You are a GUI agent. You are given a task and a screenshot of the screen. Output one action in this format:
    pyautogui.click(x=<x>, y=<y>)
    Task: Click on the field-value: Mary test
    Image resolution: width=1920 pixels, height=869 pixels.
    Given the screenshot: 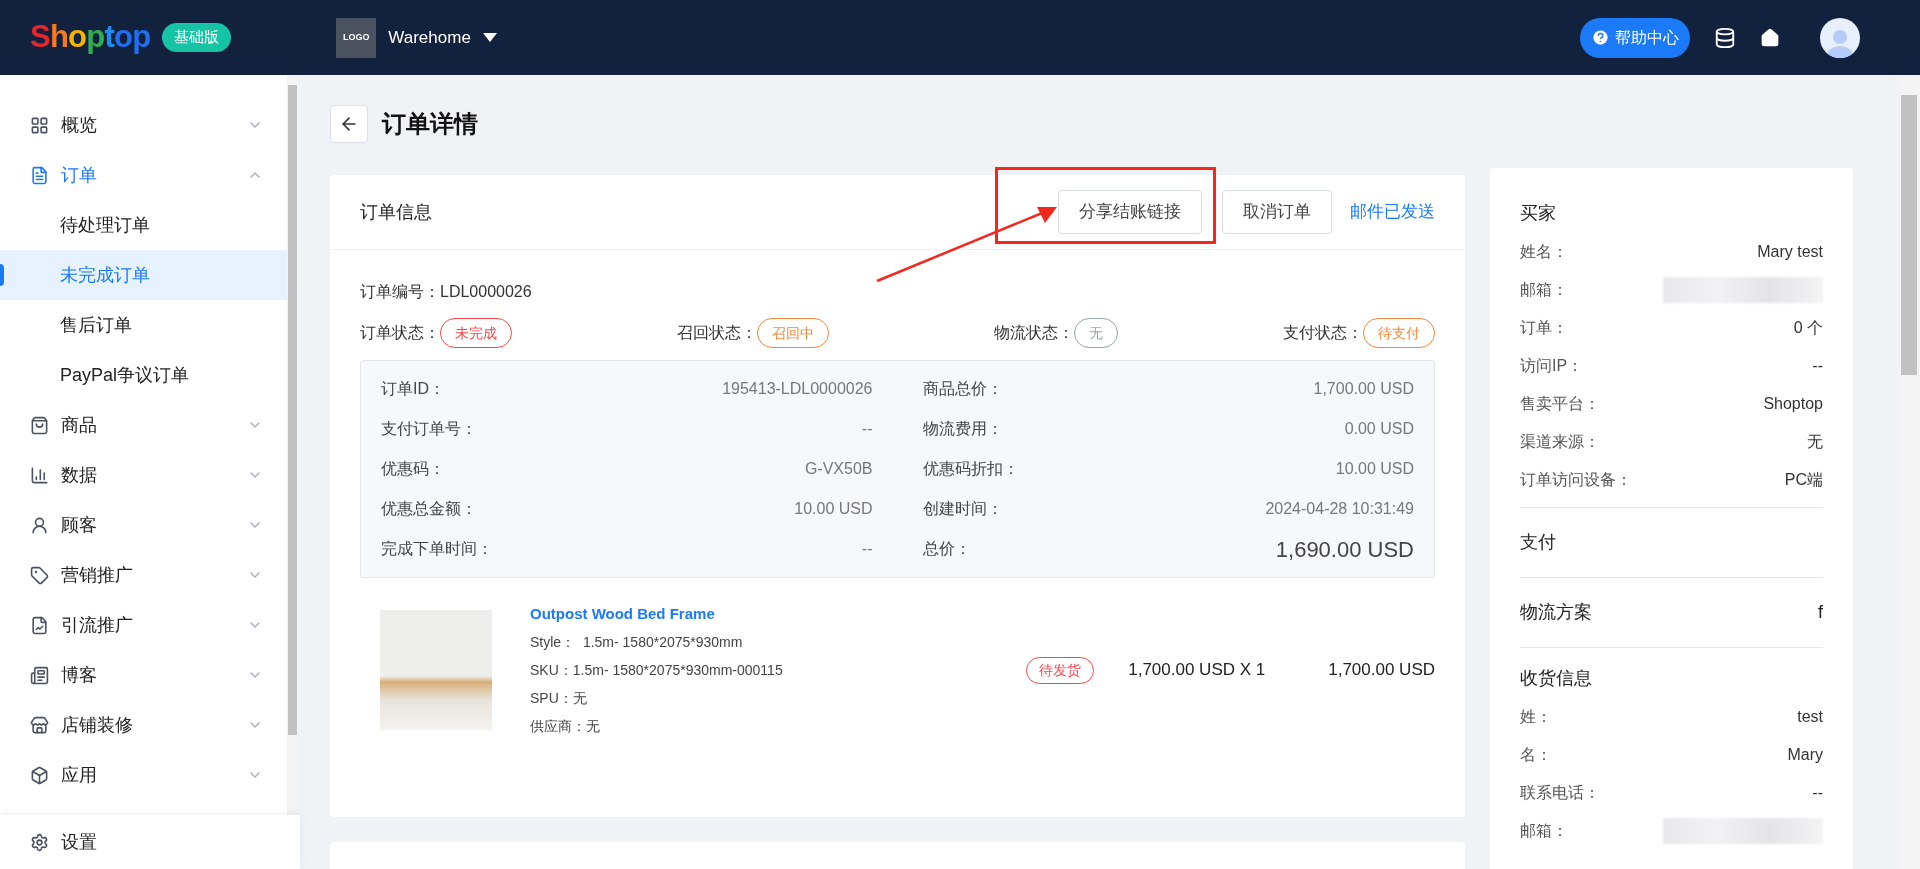 What is the action you would take?
    pyautogui.click(x=1790, y=252)
    